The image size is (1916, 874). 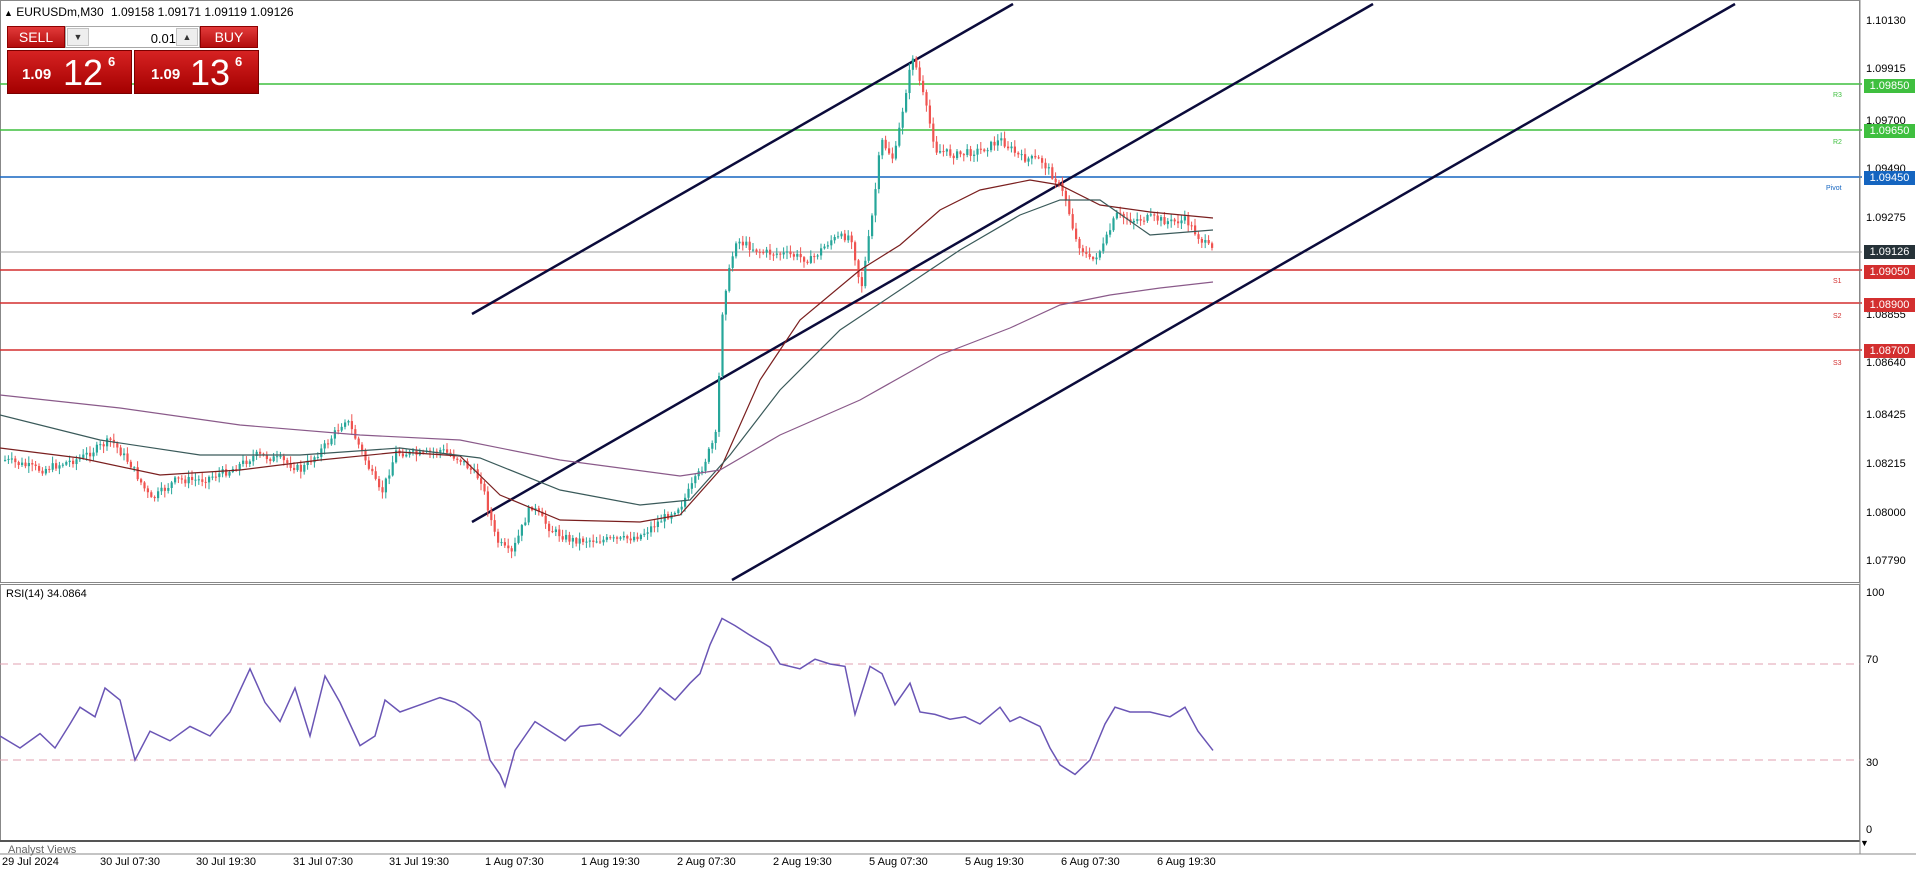 What do you see at coordinates (1837, 363) in the screenshot?
I see `s3-tag: S3` at bounding box center [1837, 363].